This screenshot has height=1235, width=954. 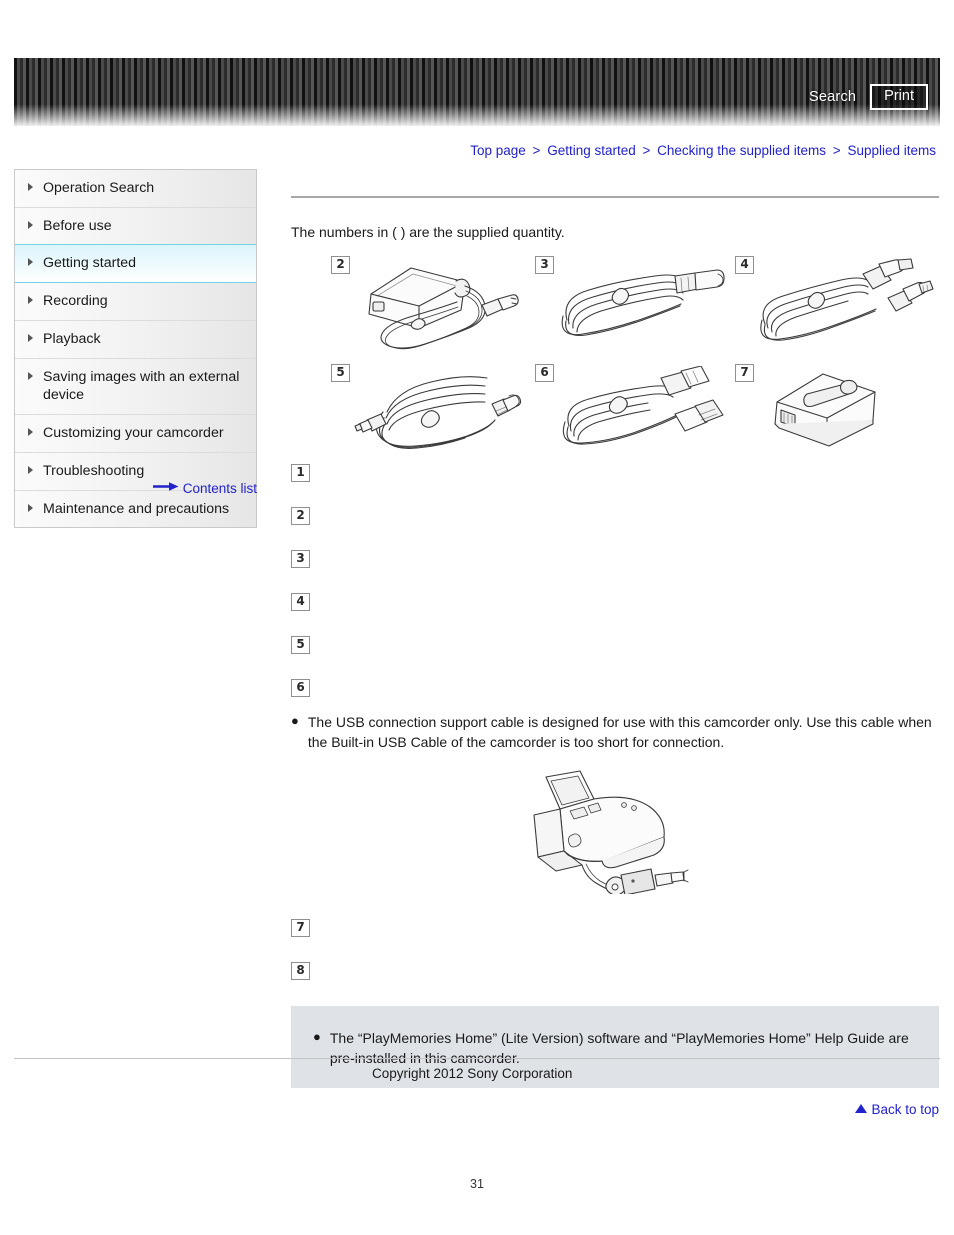 I want to click on sidebar-item-label: Troubleshooting, so click(x=94, y=470).